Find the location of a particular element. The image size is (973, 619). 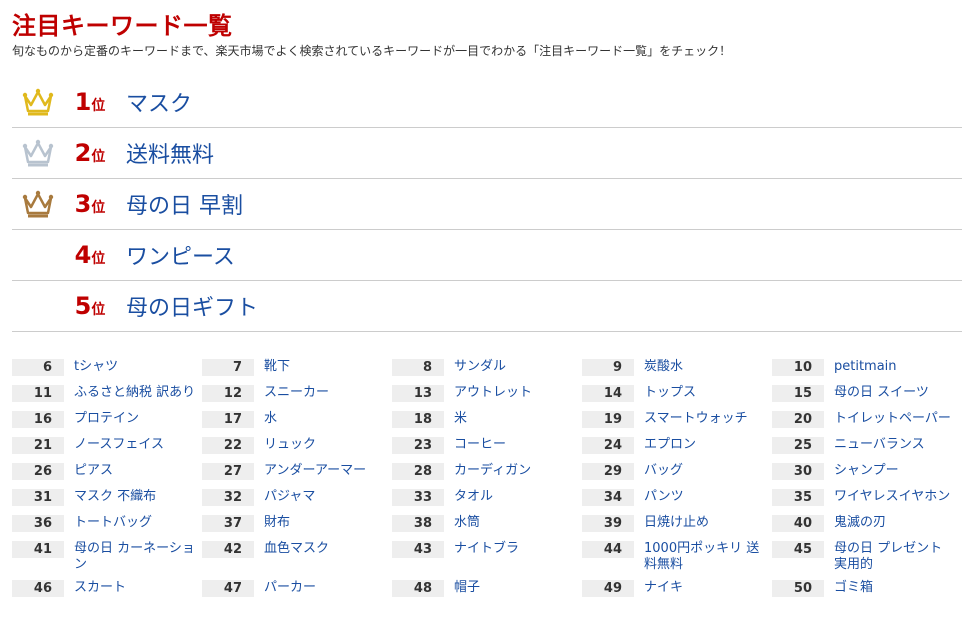

keyword-link: 財布 is located at coordinates (326, 523).